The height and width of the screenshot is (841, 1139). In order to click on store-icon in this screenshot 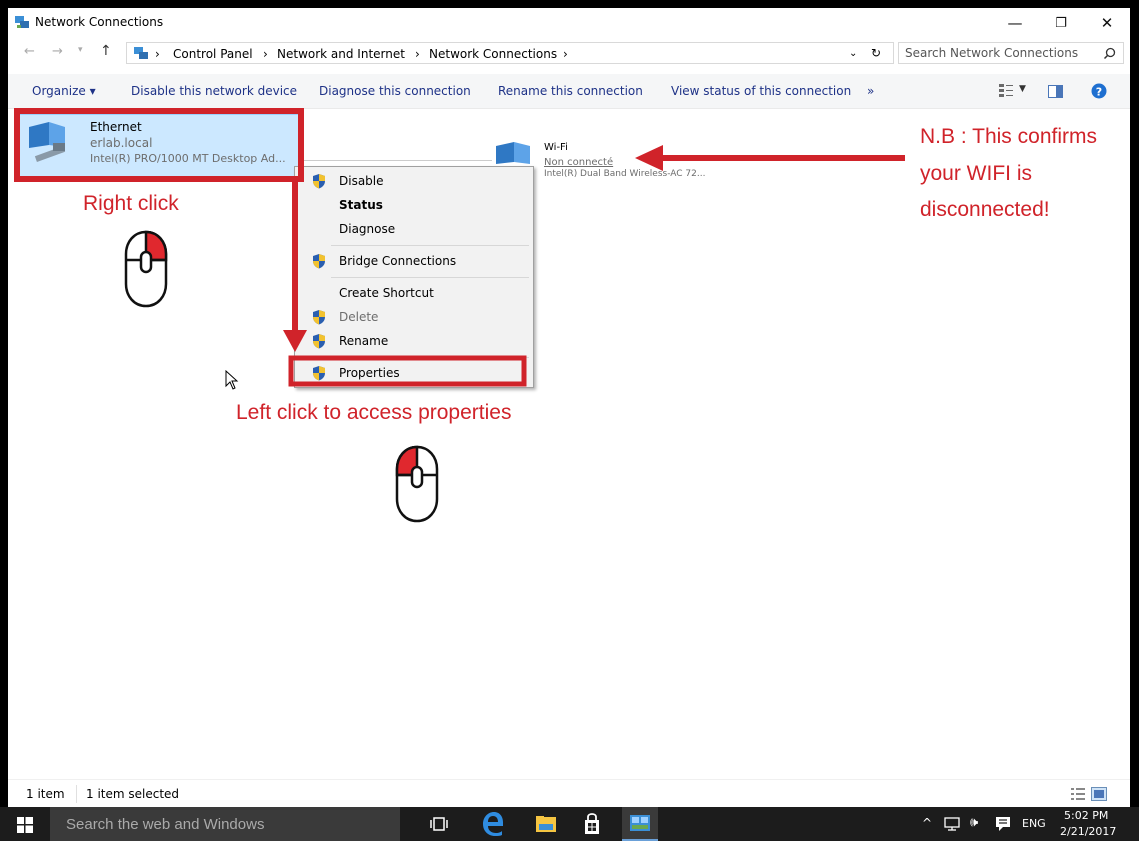, I will do `click(592, 824)`.